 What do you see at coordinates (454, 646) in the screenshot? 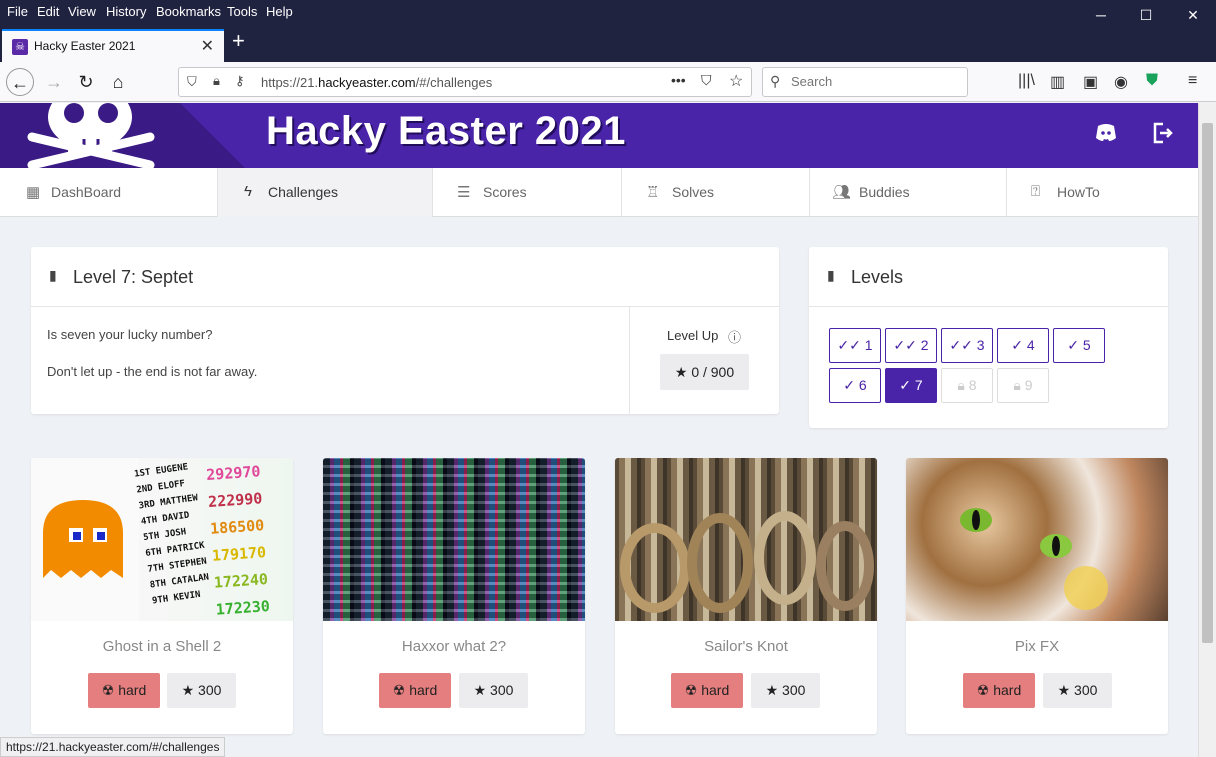
I see `challenge-title: Haxxor what 2?` at bounding box center [454, 646].